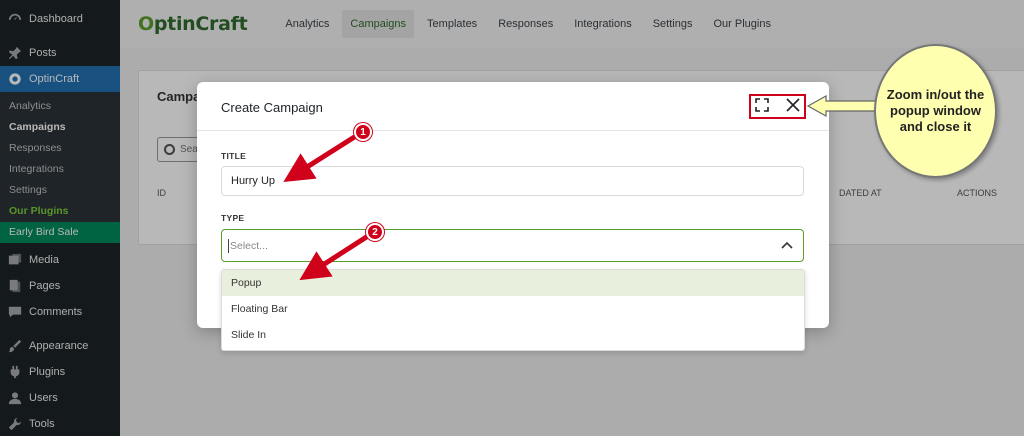 The height and width of the screenshot is (436, 1024). I want to click on expand-button, so click(762, 105).